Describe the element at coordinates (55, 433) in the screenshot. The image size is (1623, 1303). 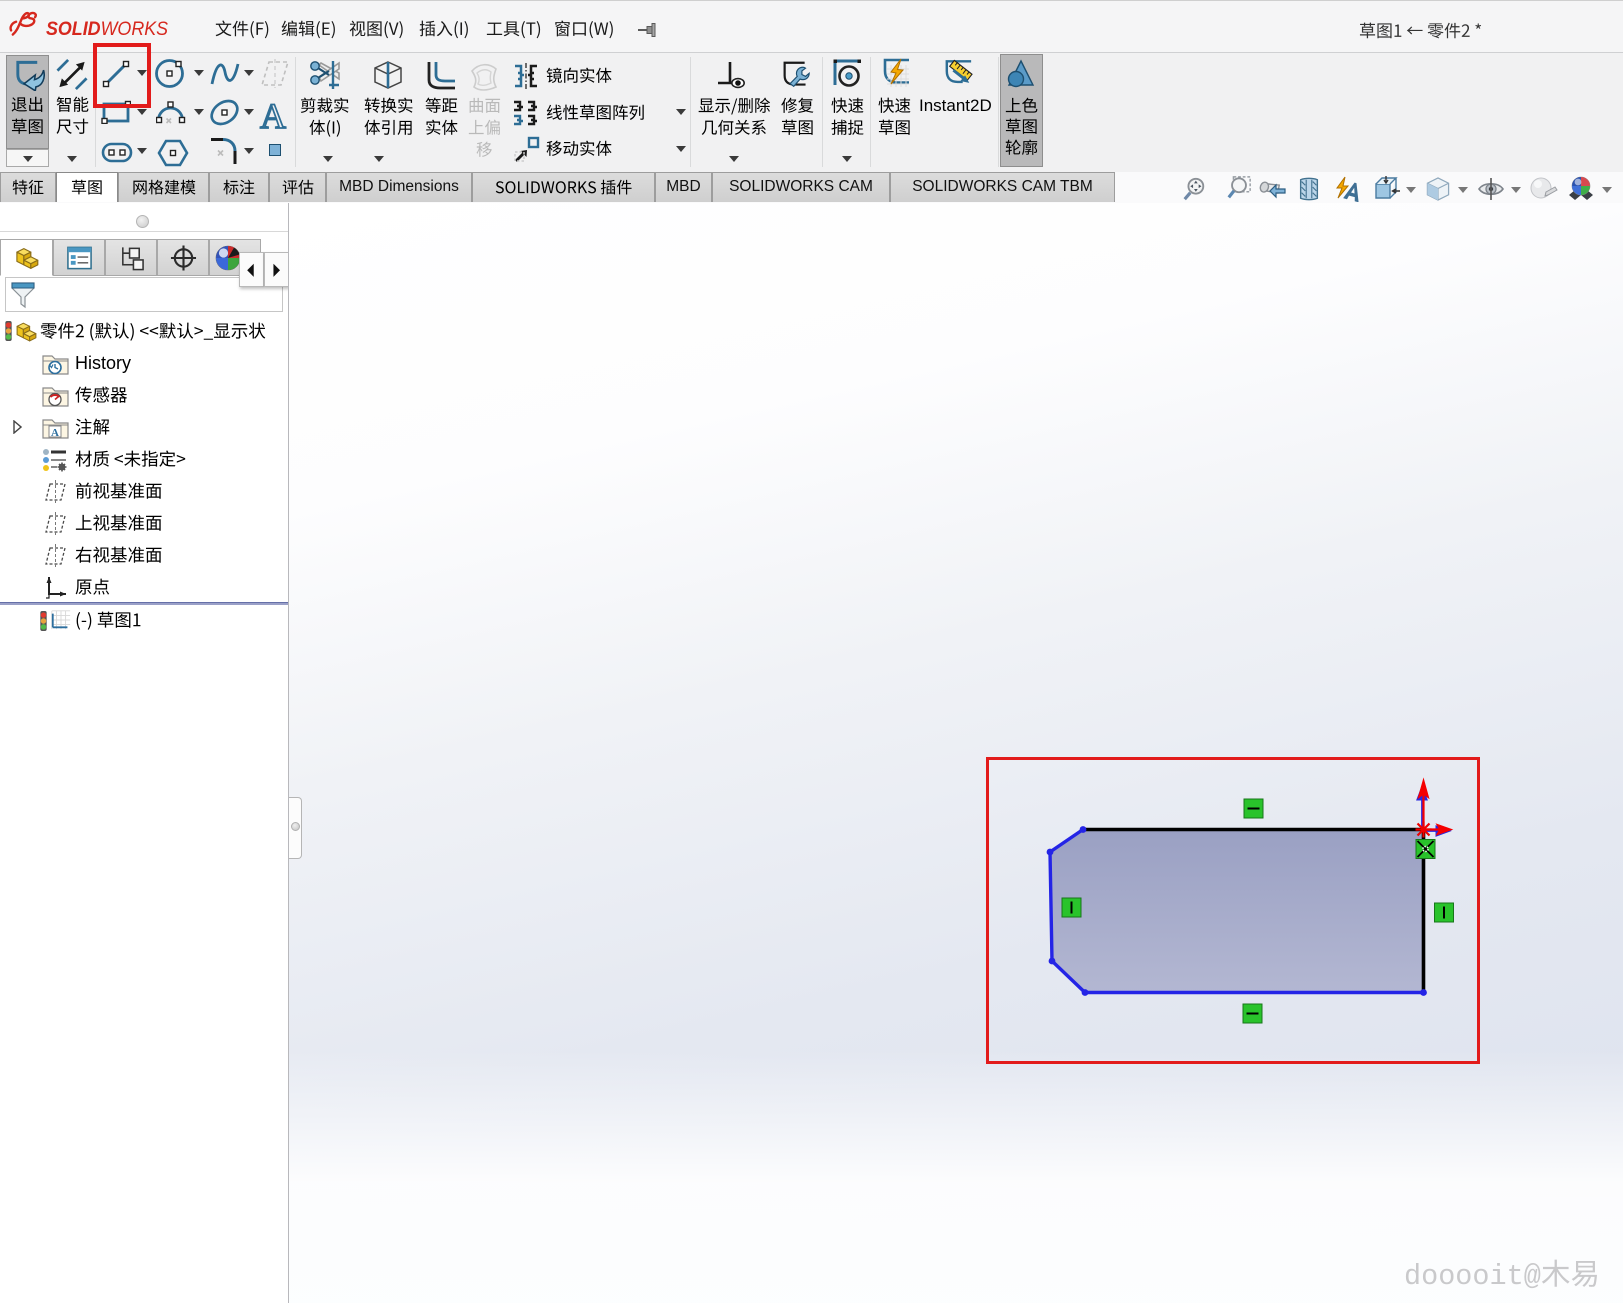
I see `svg-text: A` at that location.